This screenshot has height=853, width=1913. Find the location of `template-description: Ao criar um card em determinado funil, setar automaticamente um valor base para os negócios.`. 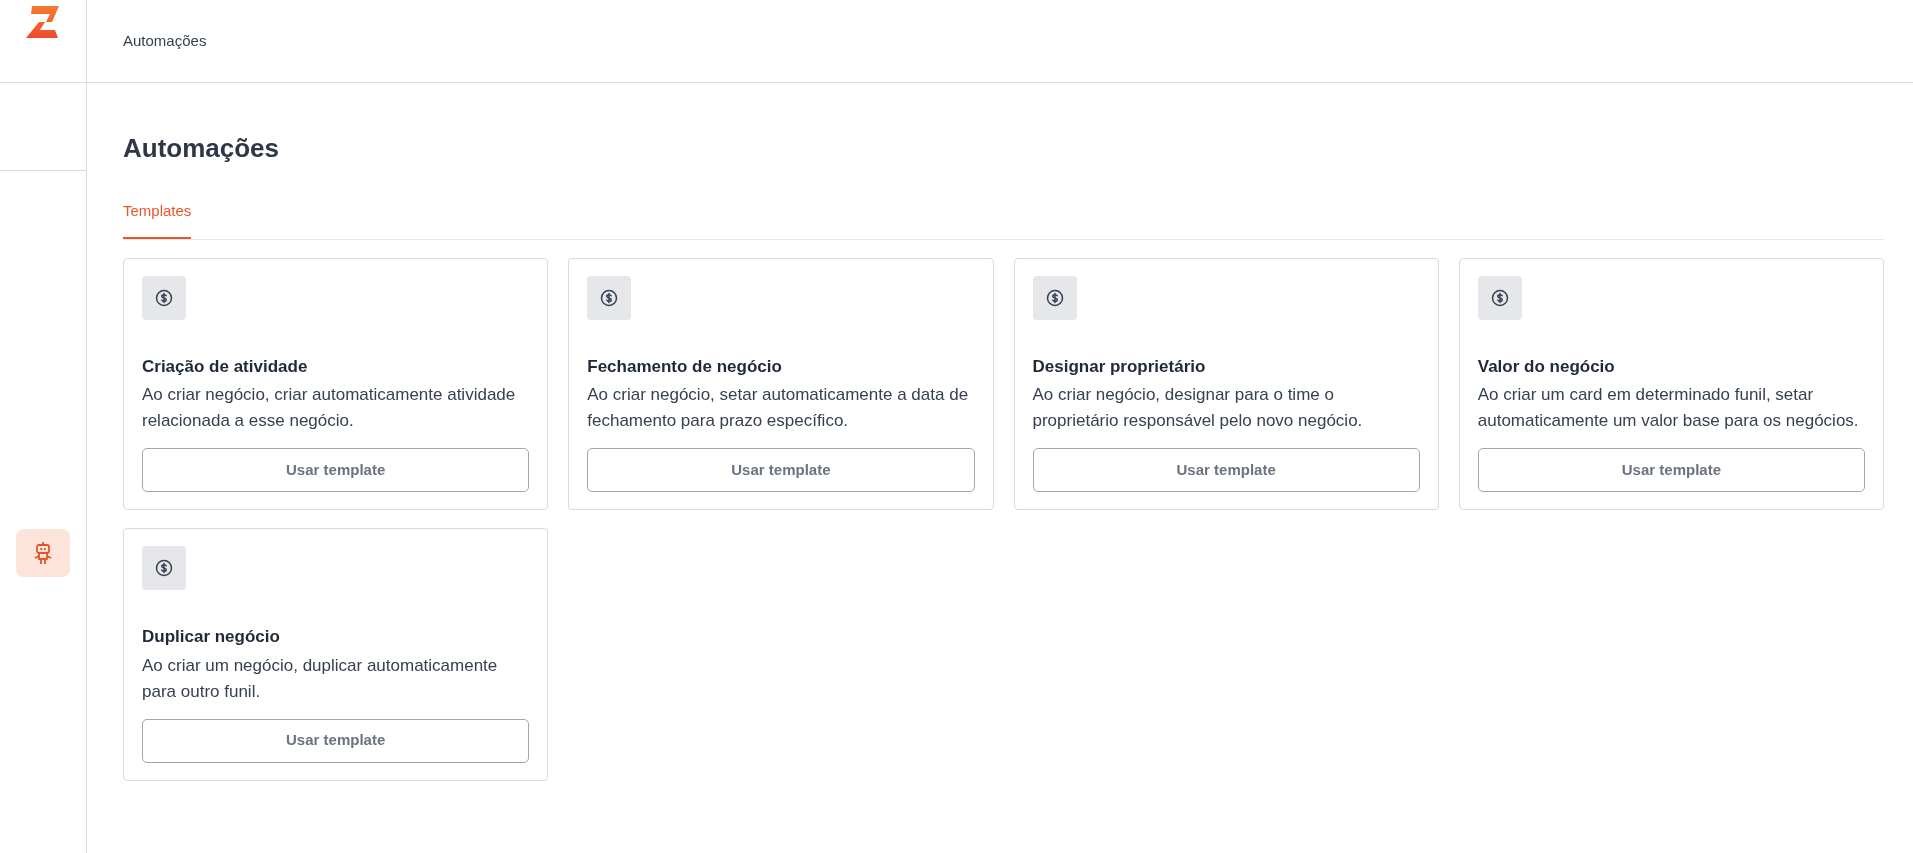

template-description: Ao criar um card em determinado funil, setar automaticamente um valor base para os negócios. is located at coordinates (1668, 408).